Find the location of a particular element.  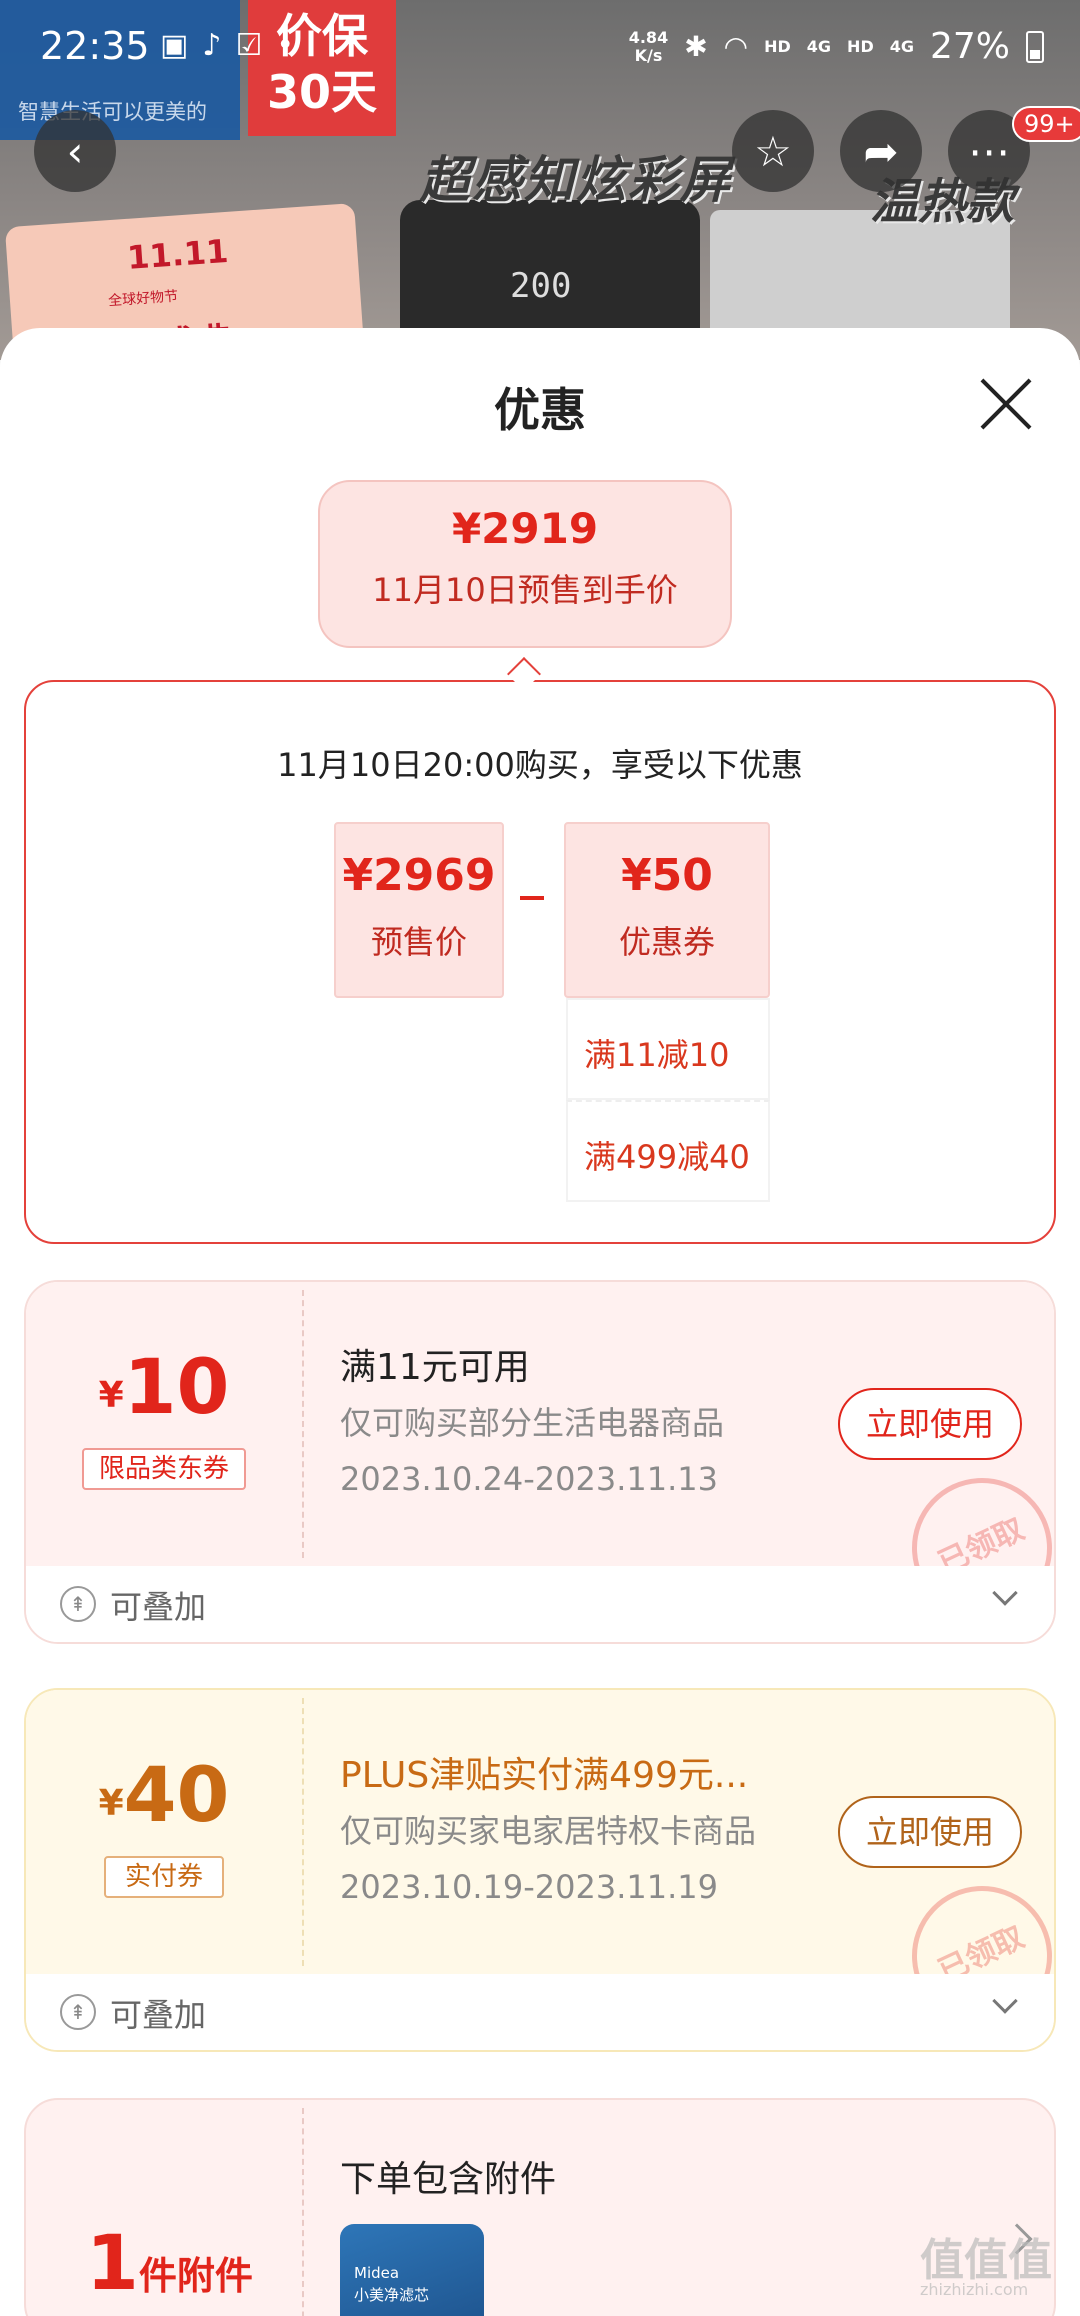

network-type-1: 4G is located at coordinates (819, 46).